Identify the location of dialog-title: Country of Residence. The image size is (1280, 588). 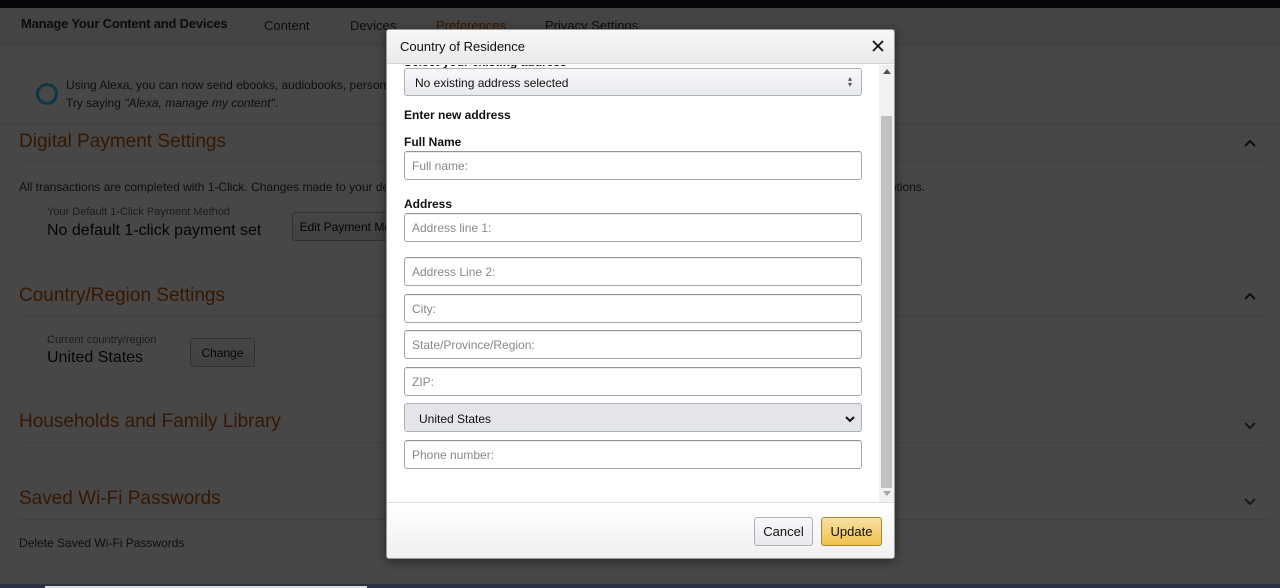
(463, 46).